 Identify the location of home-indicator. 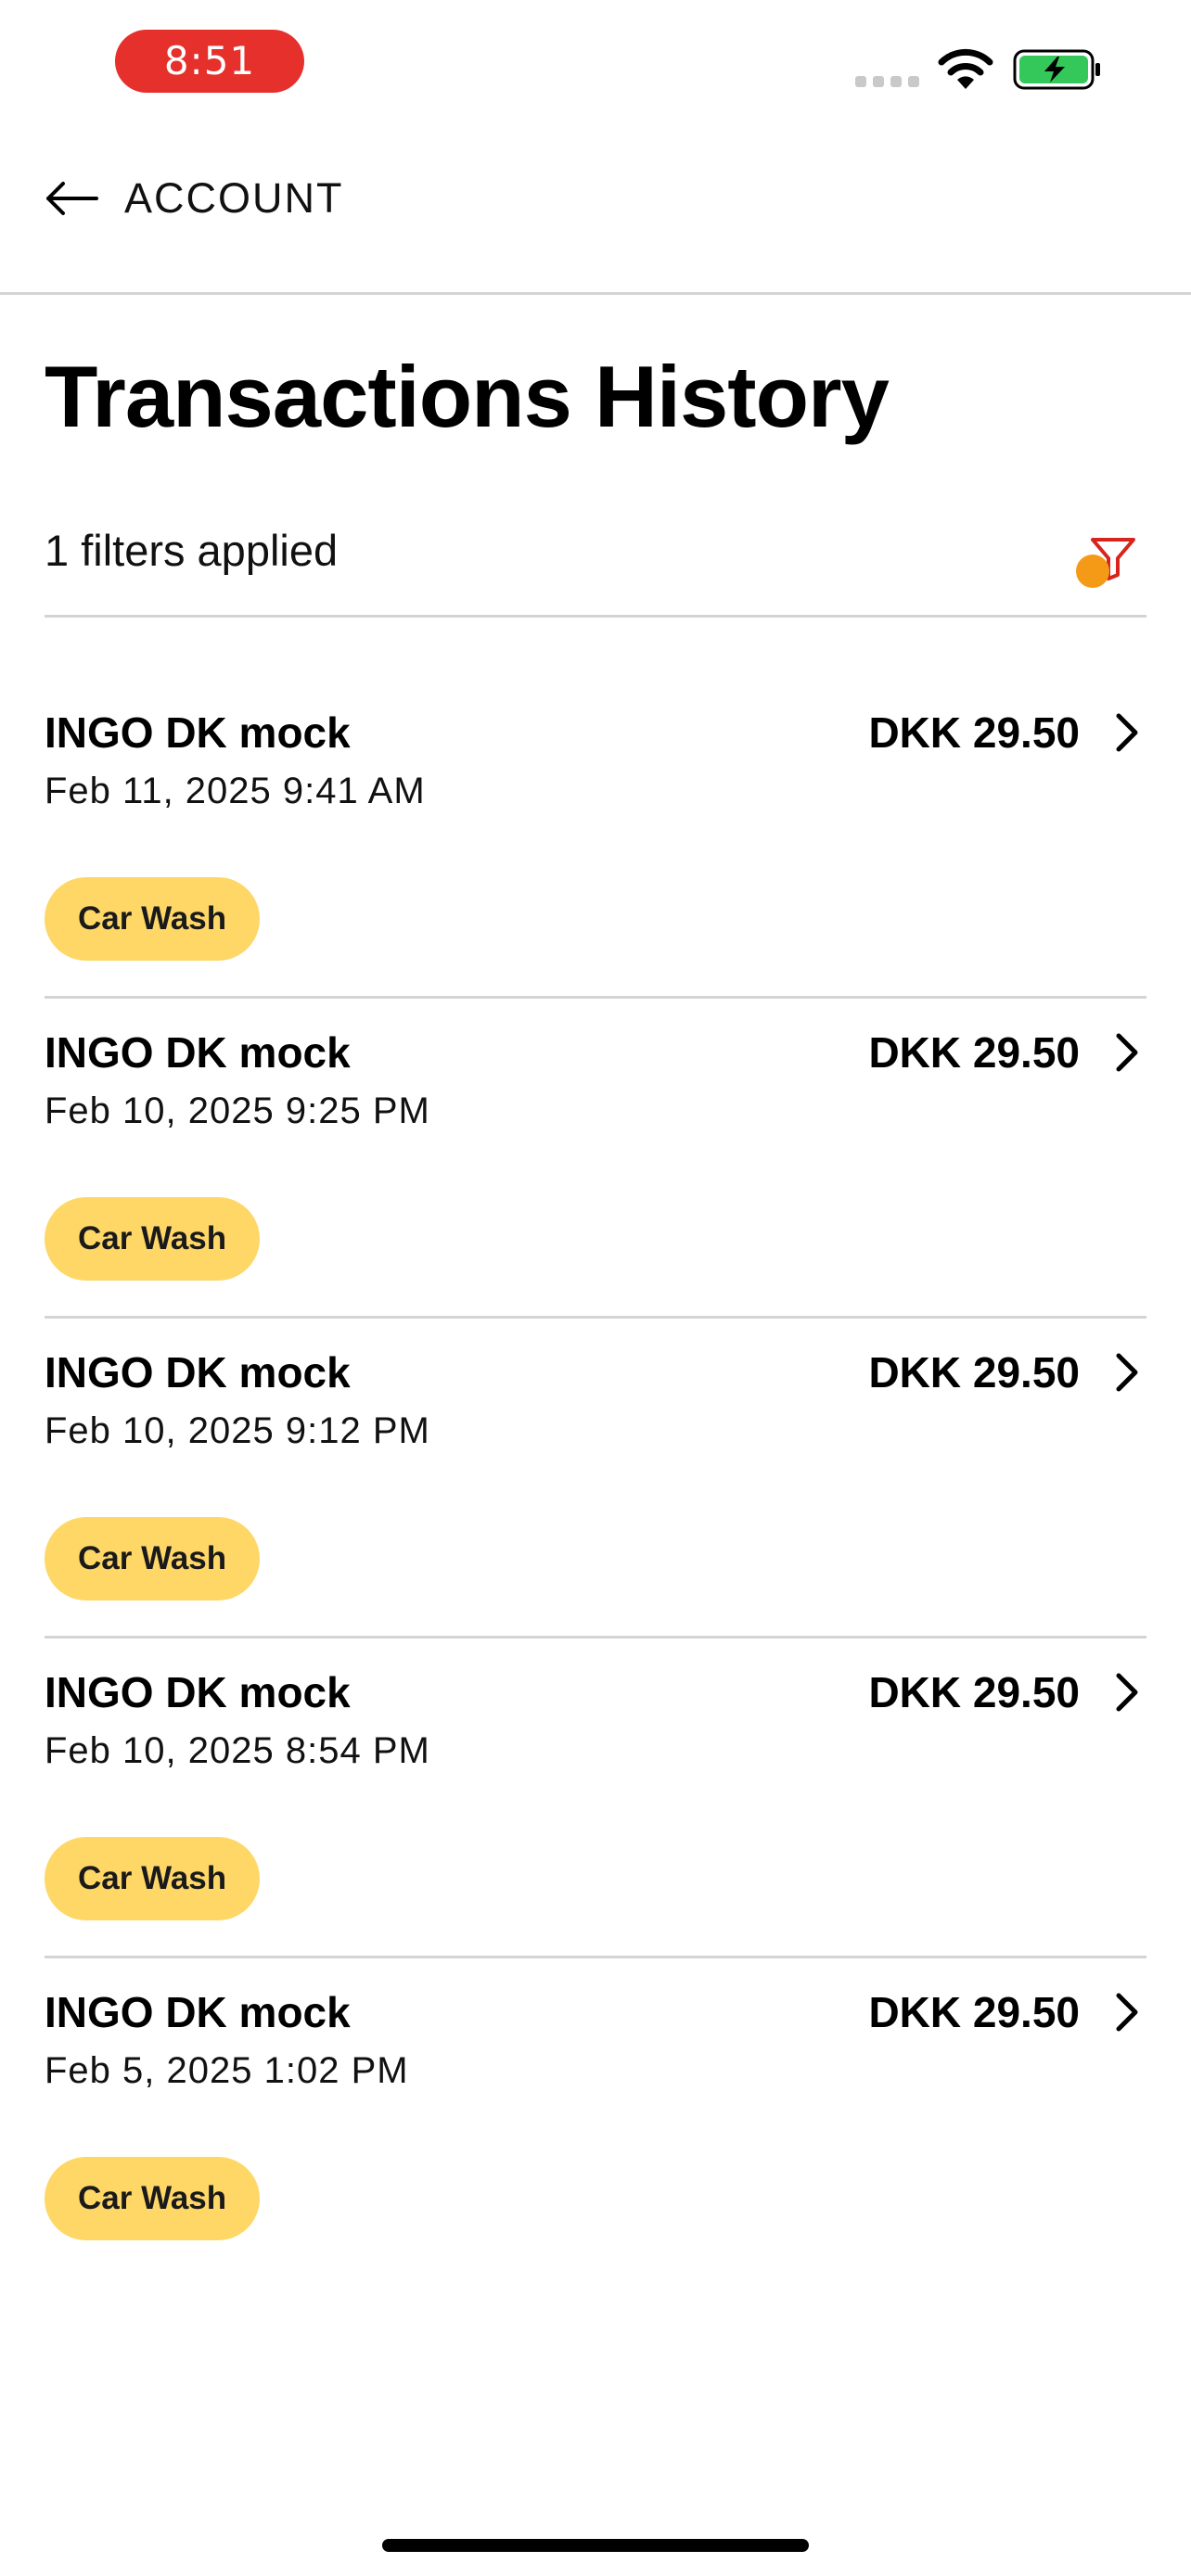
(595, 2545).